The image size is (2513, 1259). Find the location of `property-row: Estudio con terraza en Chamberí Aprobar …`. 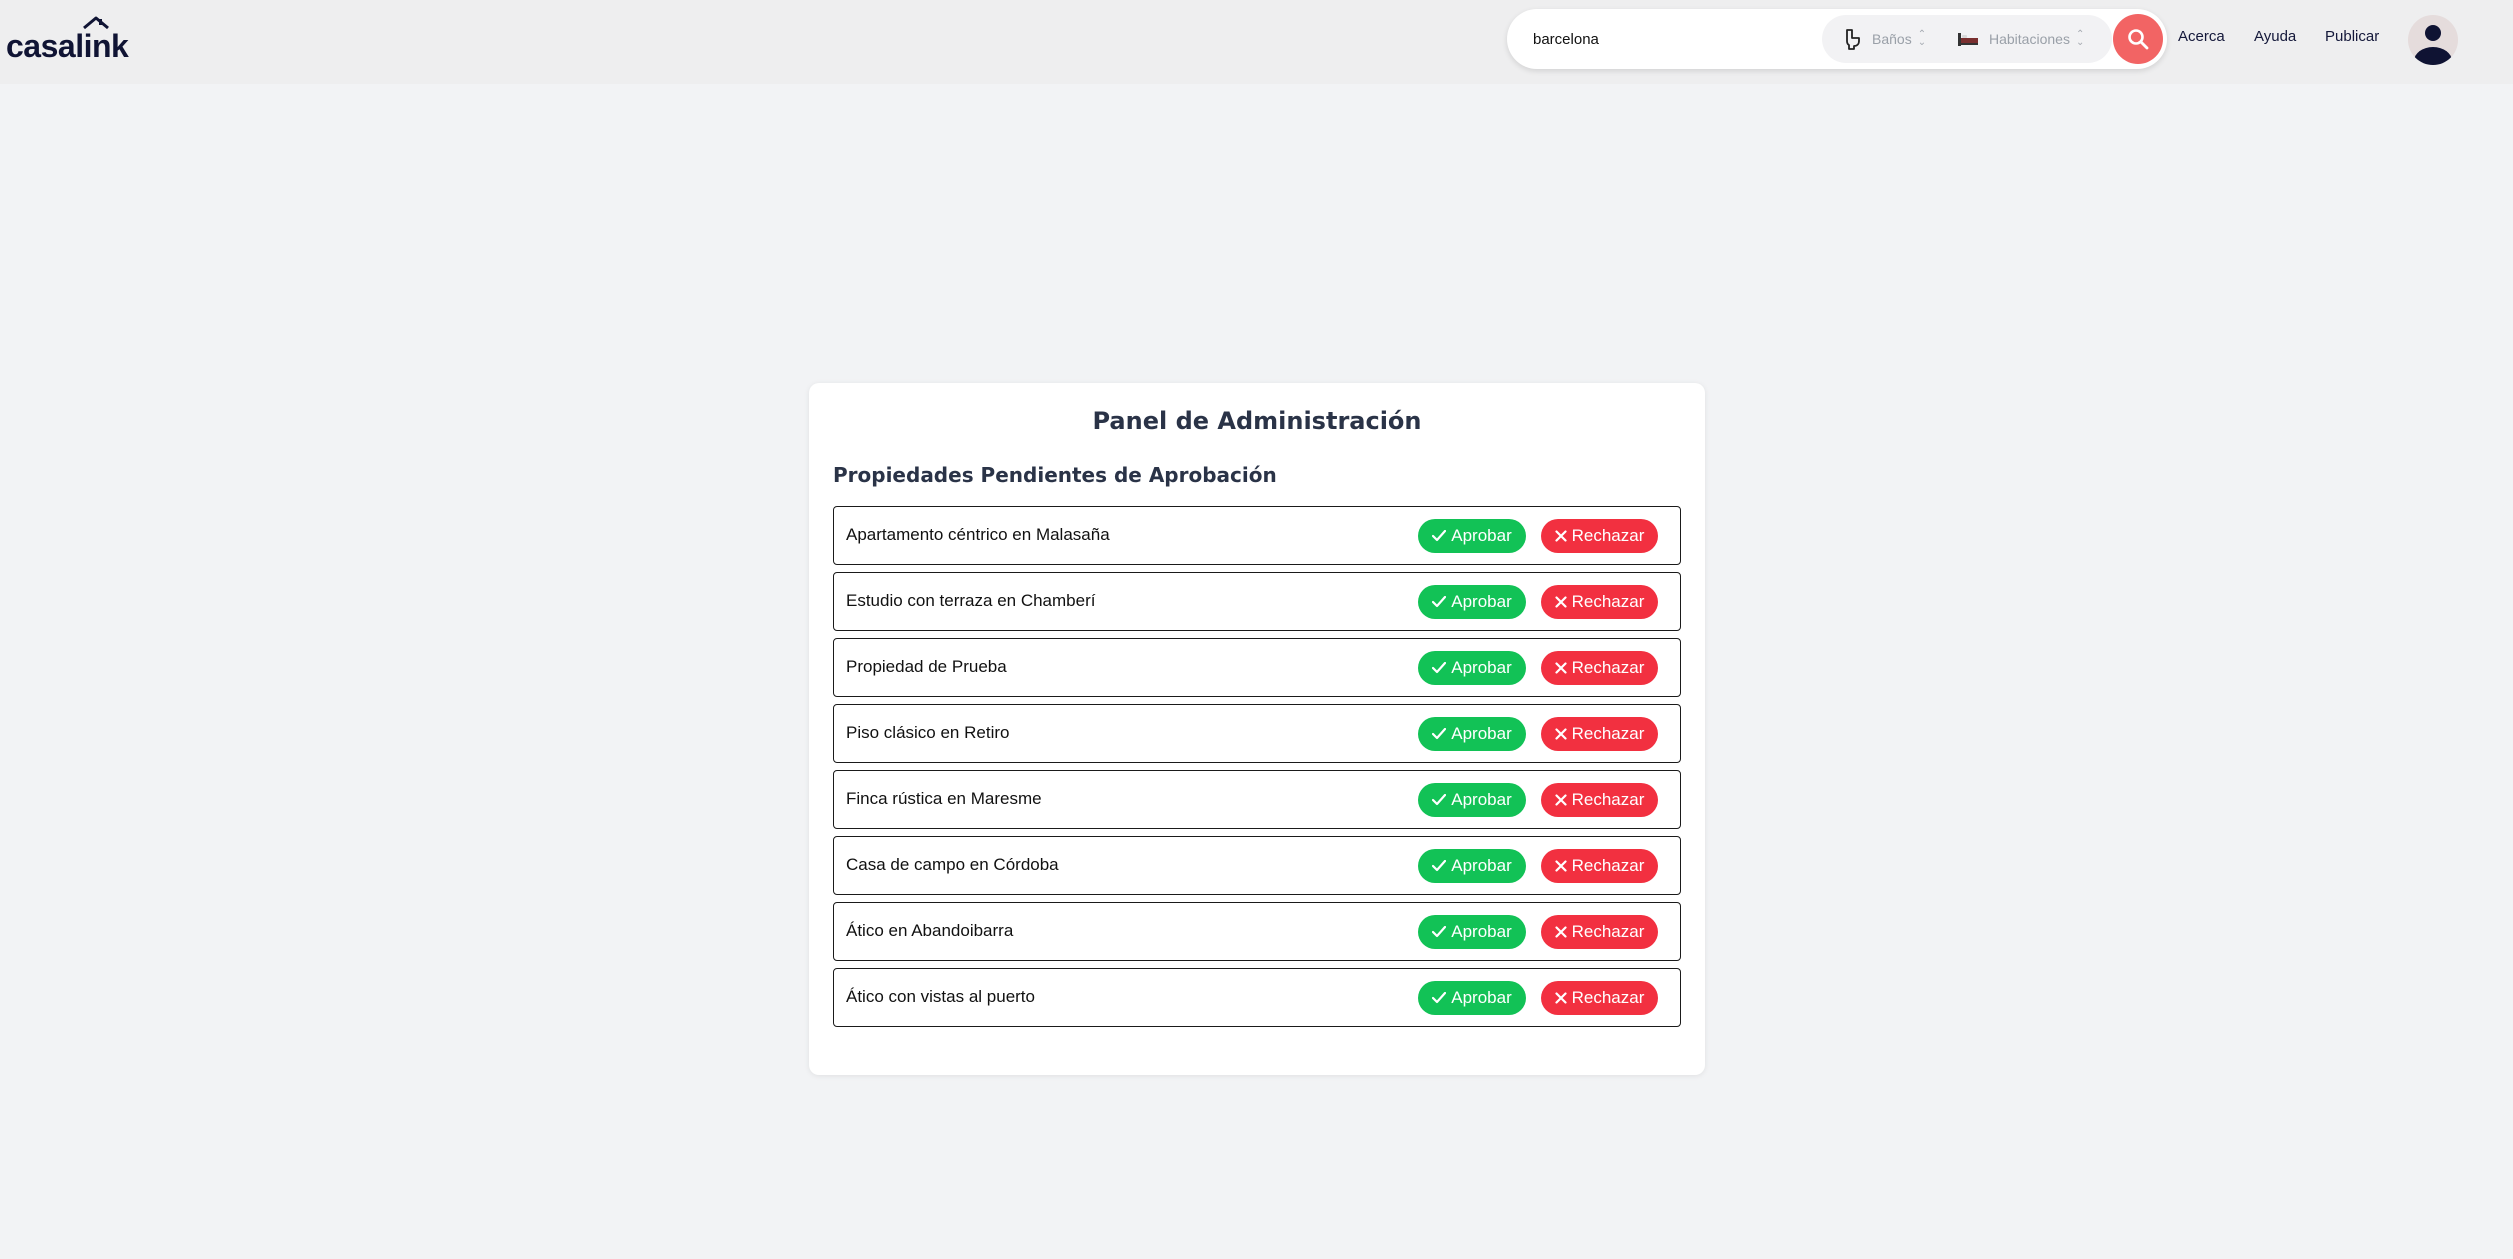

property-row: Estudio con terraza en Chamberí Aprobar … is located at coordinates (1257, 601).